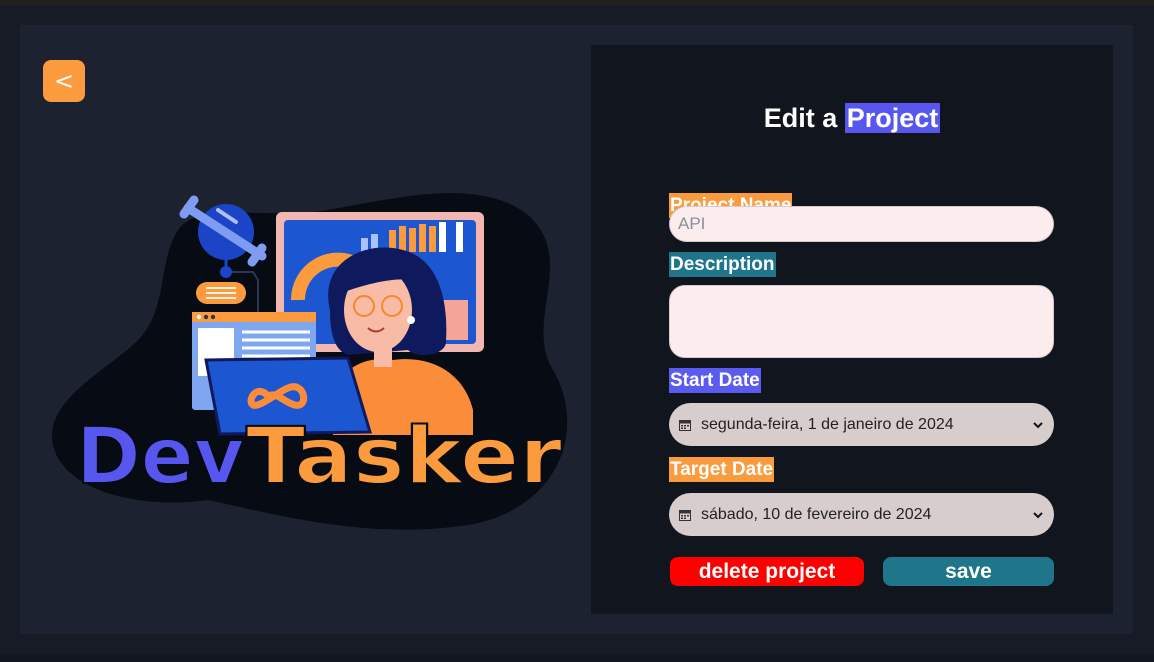 The width and height of the screenshot is (1154, 662). What do you see at coordinates (715, 380) in the screenshot?
I see `start-date-label: Start Date` at bounding box center [715, 380].